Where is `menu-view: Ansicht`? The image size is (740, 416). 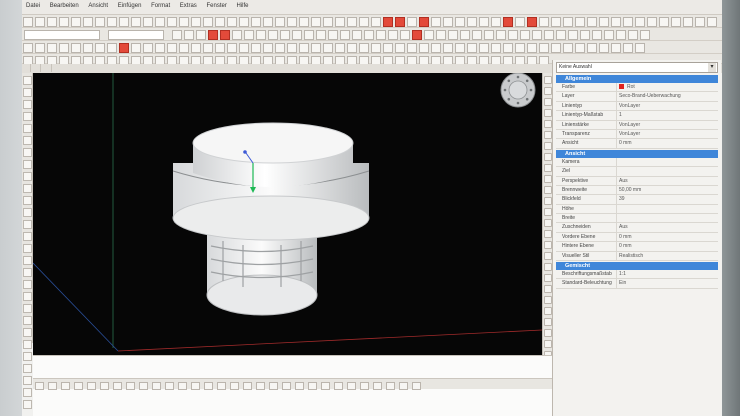
menu-view: Ansicht is located at coordinates (98, 4).